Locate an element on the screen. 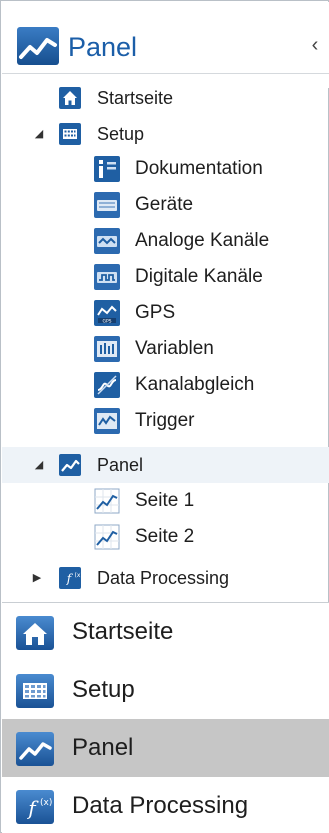 Image resolution: width=329 pixels, height=833 pixels. tree-item-label: Geräte is located at coordinates (164, 204).